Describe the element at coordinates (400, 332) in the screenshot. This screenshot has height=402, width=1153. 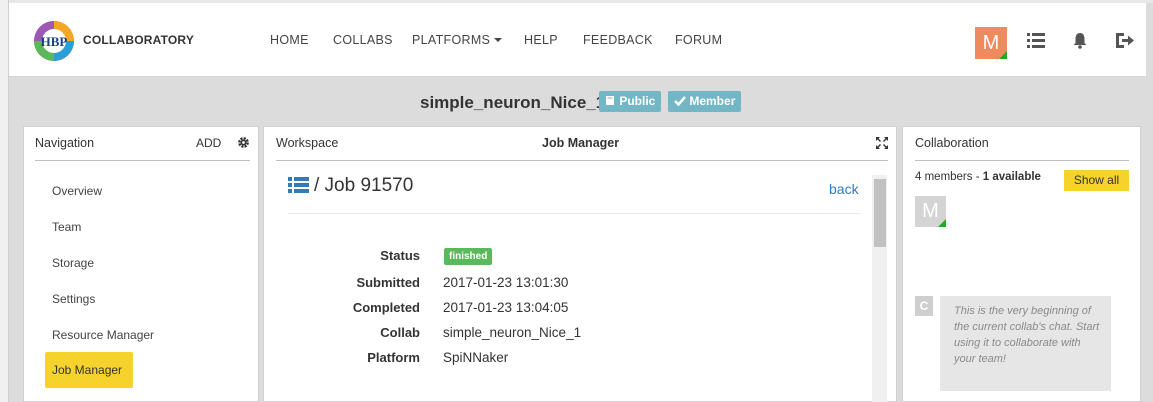
I see `collab-label: Collab` at that location.